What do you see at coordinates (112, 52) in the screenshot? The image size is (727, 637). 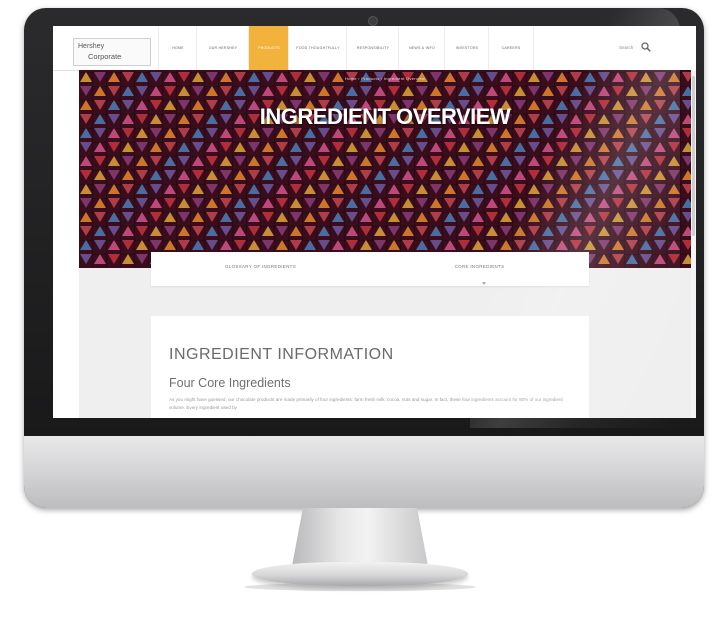 I see `site-logo: Hershey Corporate` at bounding box center [112, 52].